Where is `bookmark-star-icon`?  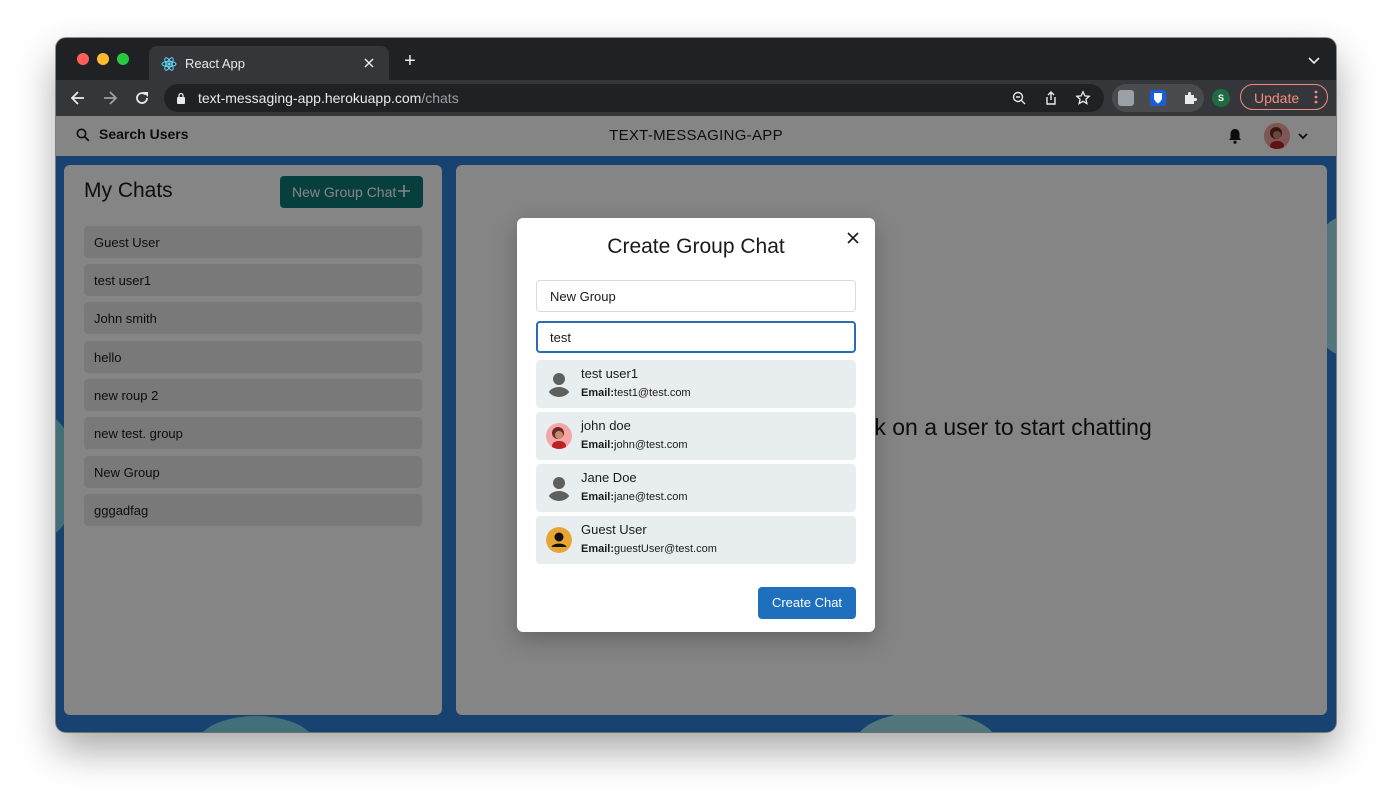
bookmark-star-icon is located at coordinates (1083, 98).